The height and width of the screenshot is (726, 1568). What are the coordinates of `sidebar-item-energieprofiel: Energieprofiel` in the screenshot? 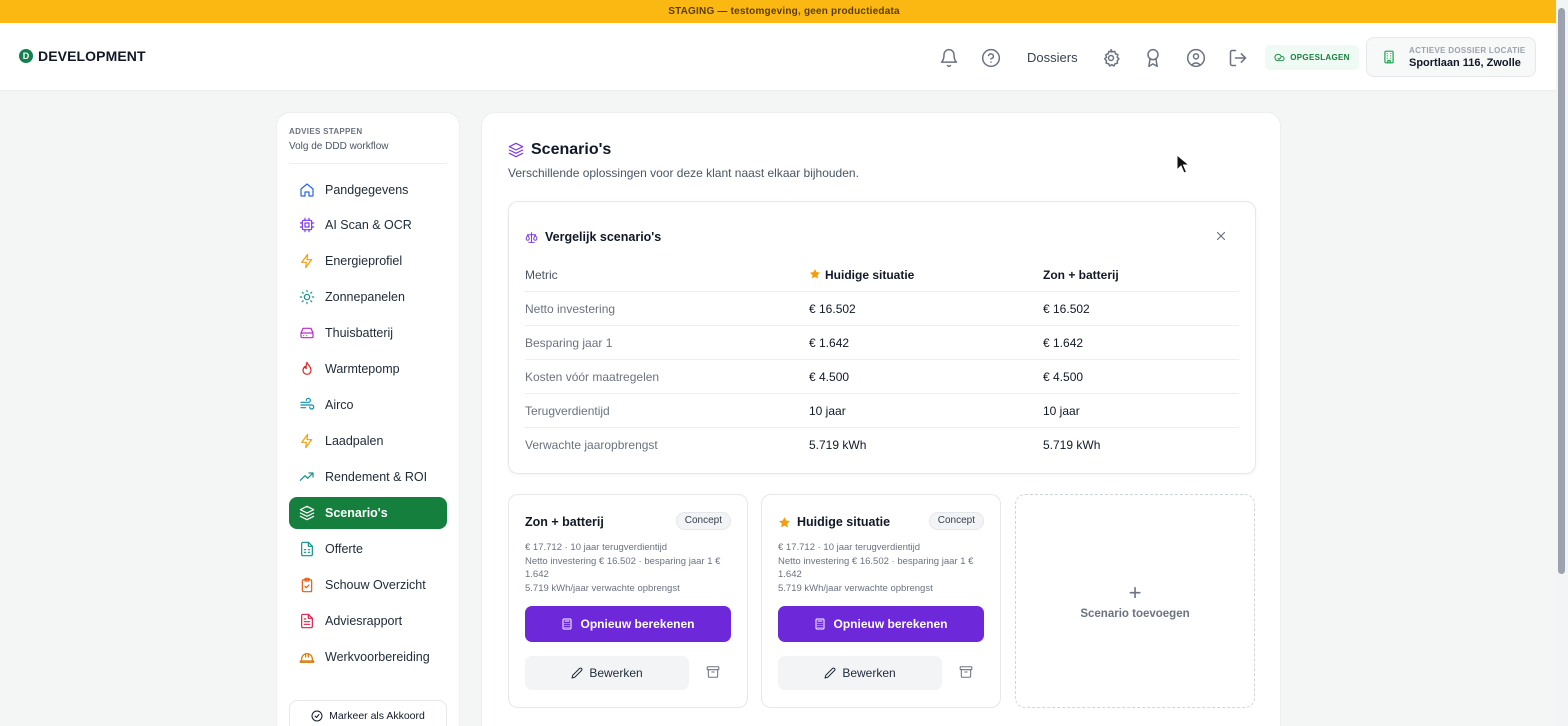 It's located at (368, 261).